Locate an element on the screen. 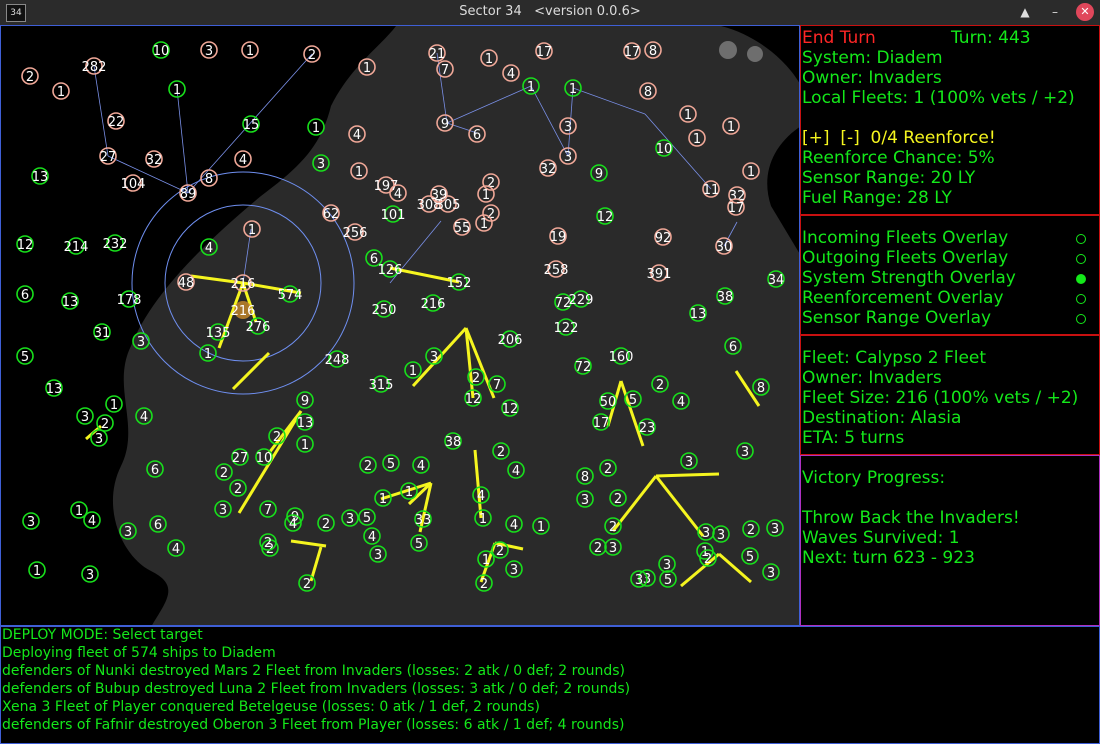 Image resolution: width=1100 pixels, height=744 pixels. star-system: 214 is located at coordinates (76, 246).